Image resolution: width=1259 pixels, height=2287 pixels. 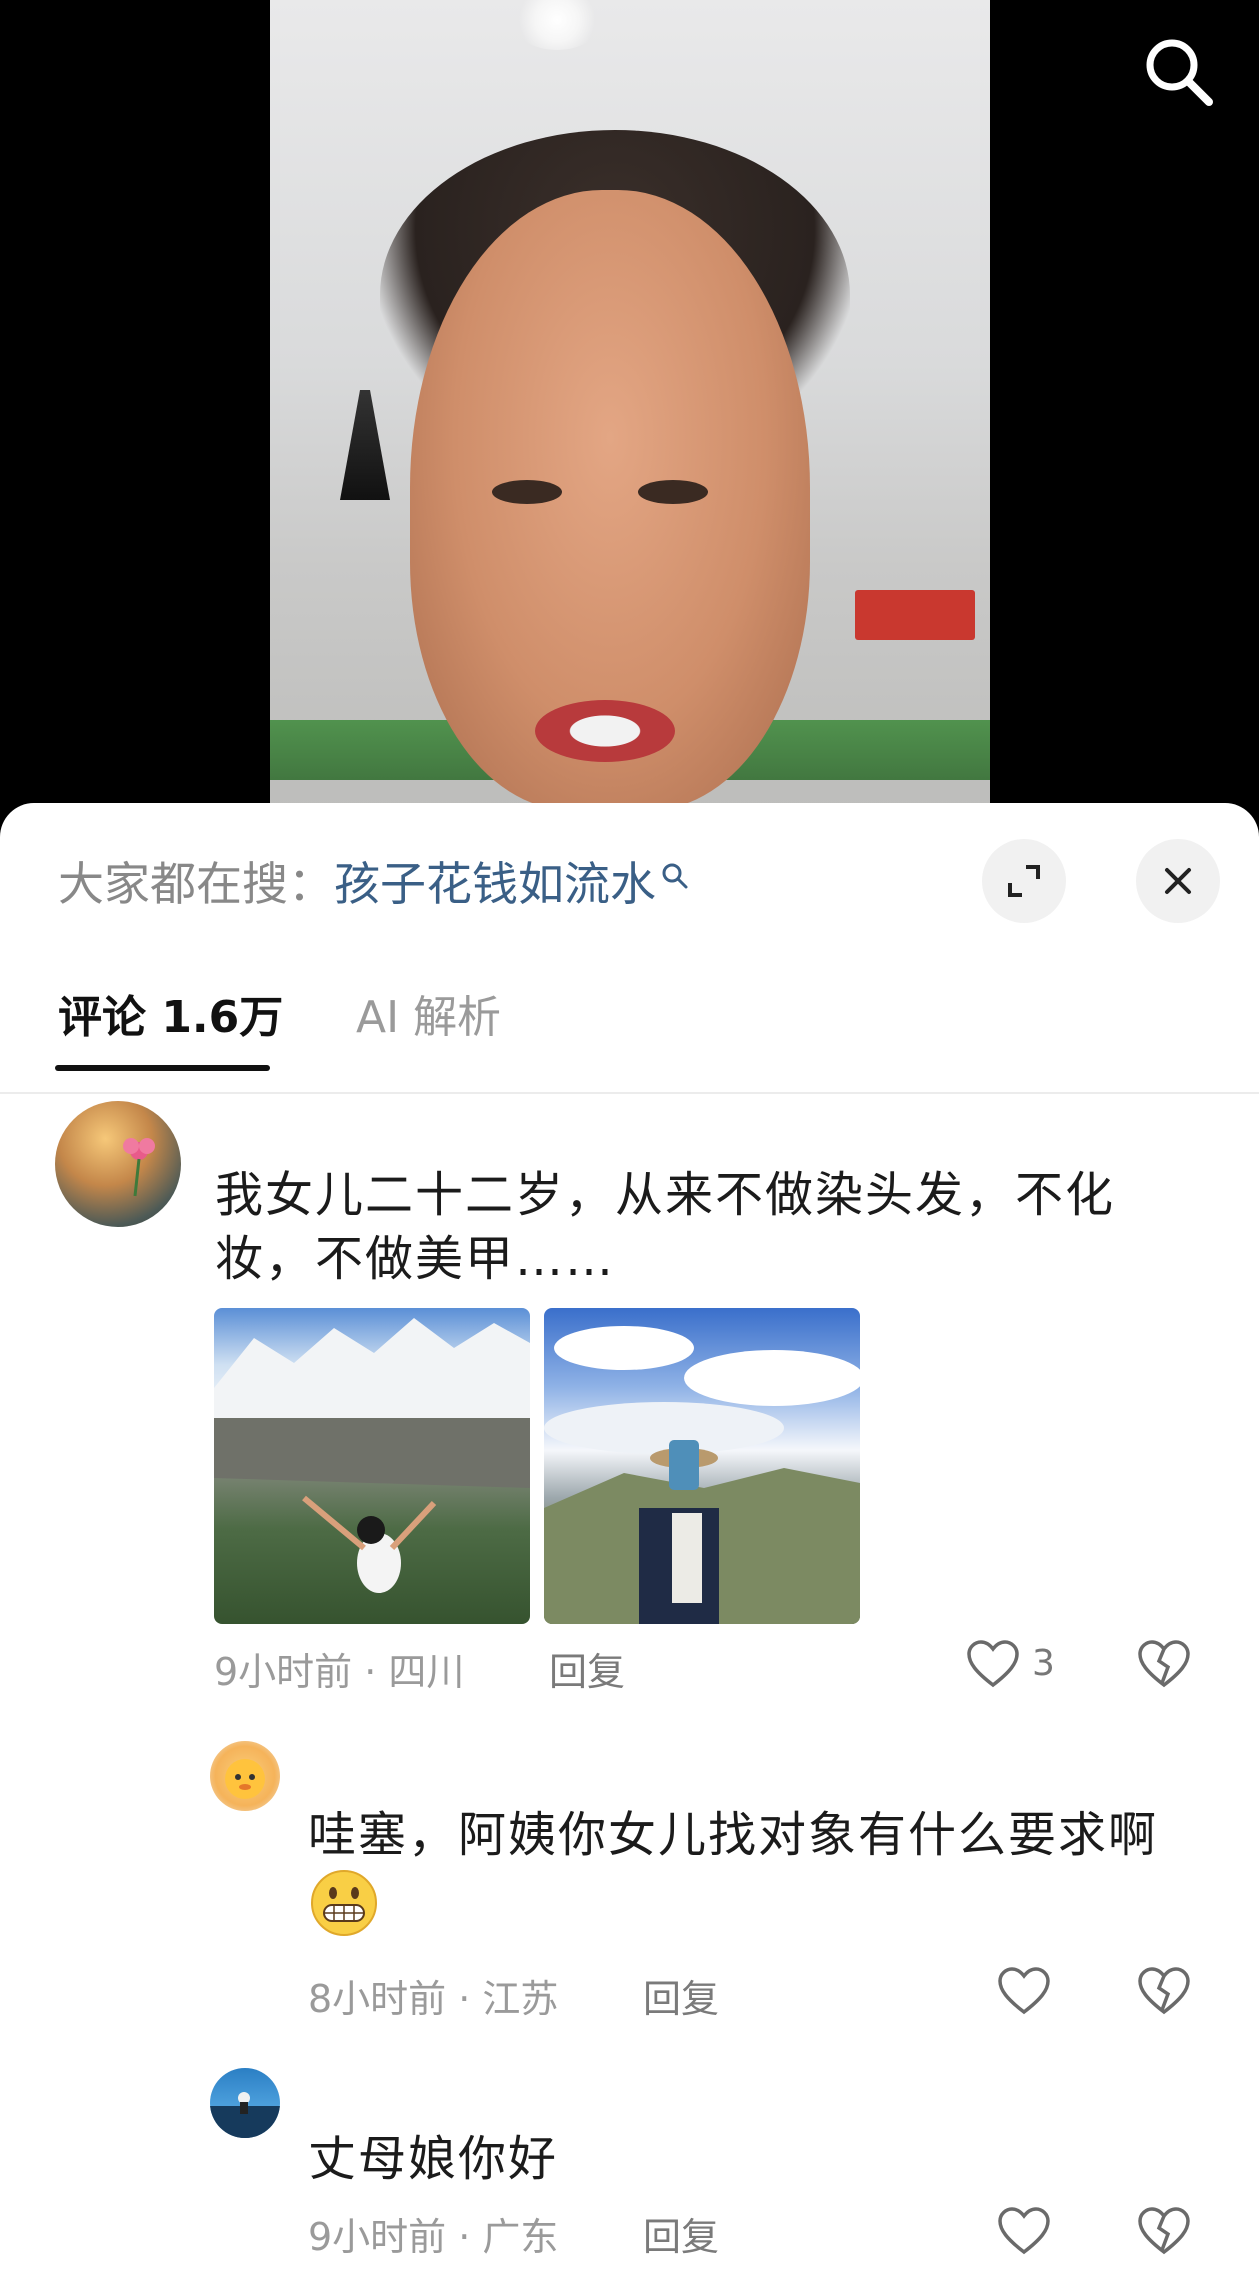 I want to click on search-button, so click(x=1179, y=72).